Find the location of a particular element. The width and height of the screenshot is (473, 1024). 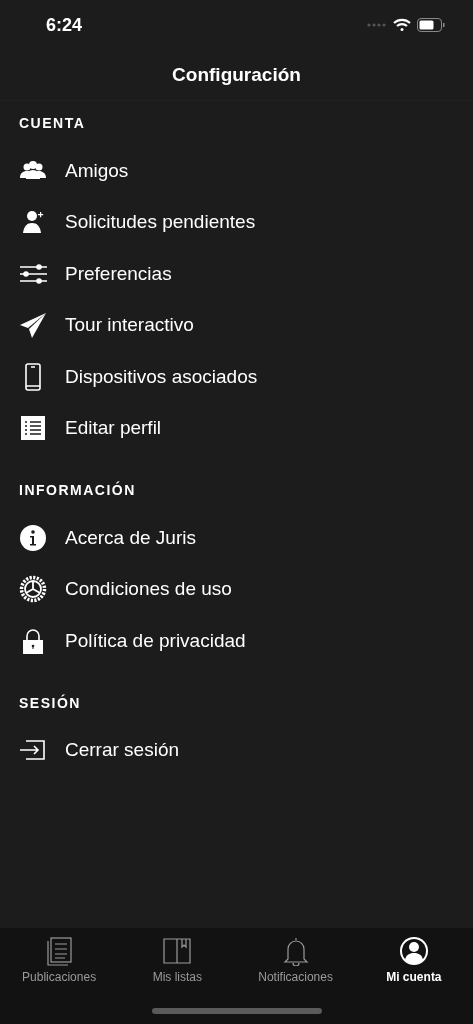

tab: Publicaciones is located at coordinates (59, 960).